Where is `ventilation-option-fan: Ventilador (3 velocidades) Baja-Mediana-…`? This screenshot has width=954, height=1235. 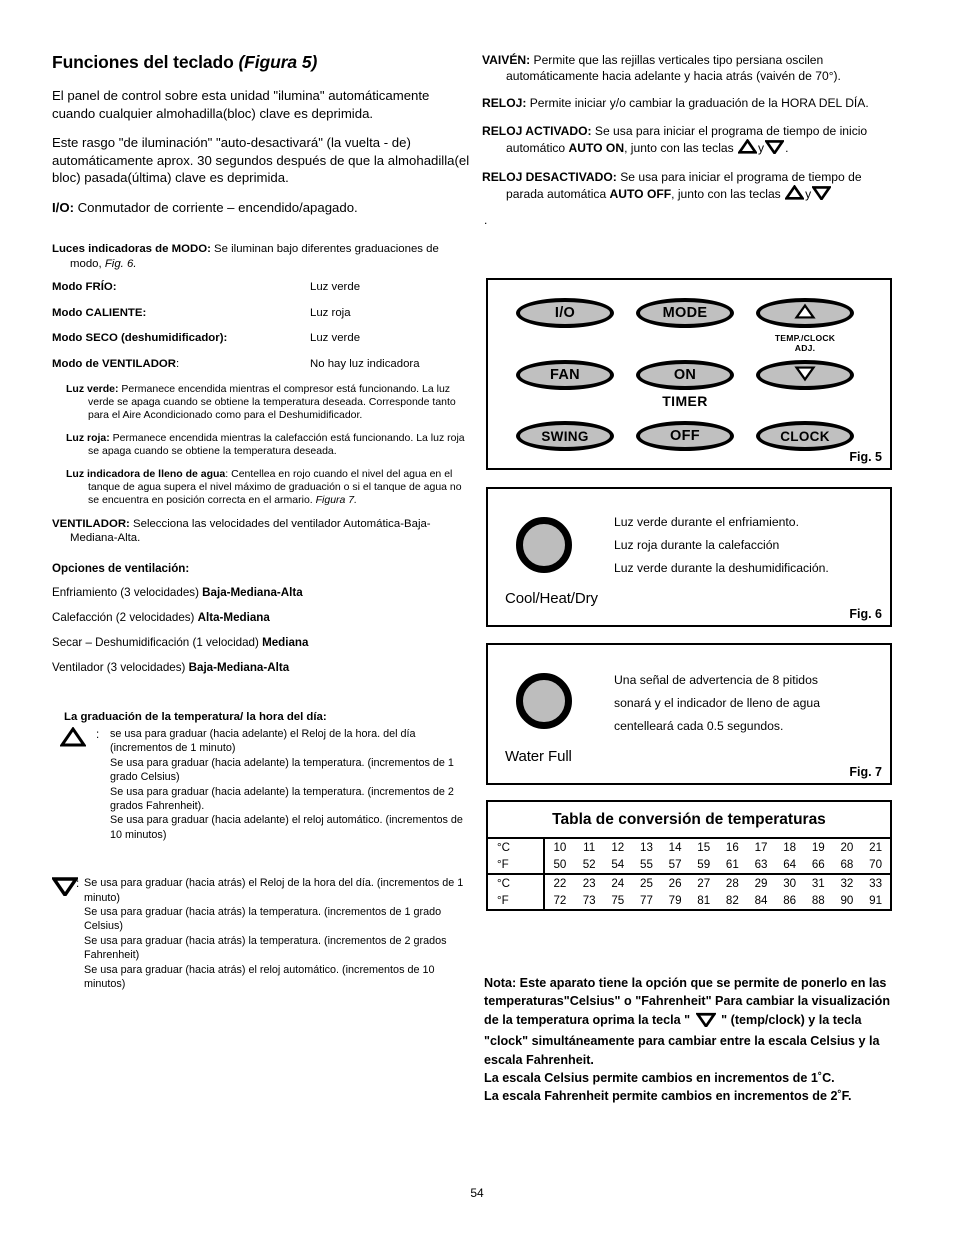 ventilation-option-fan: Ventilador (3 velocidades) Baja-Mediana-… is located at coordinates (262, 668).